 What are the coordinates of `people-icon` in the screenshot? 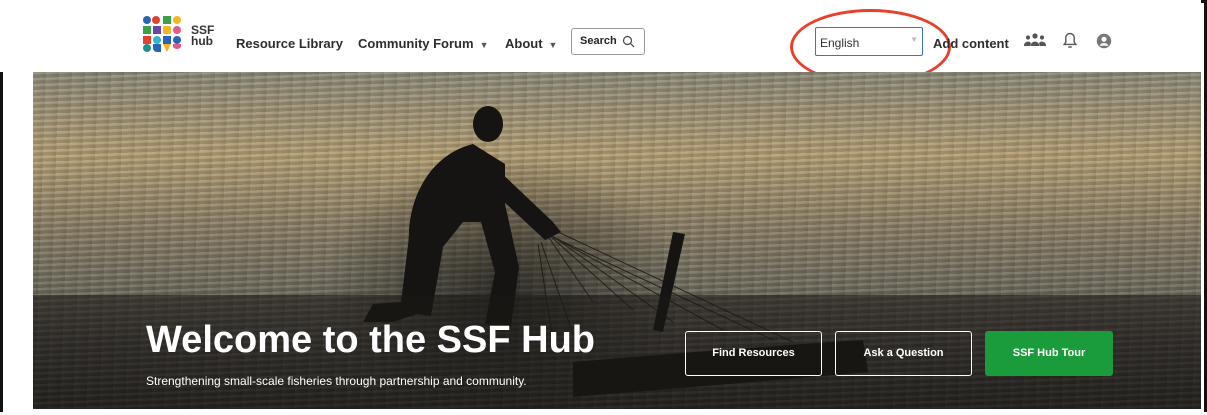 It's located at (1035, 40).